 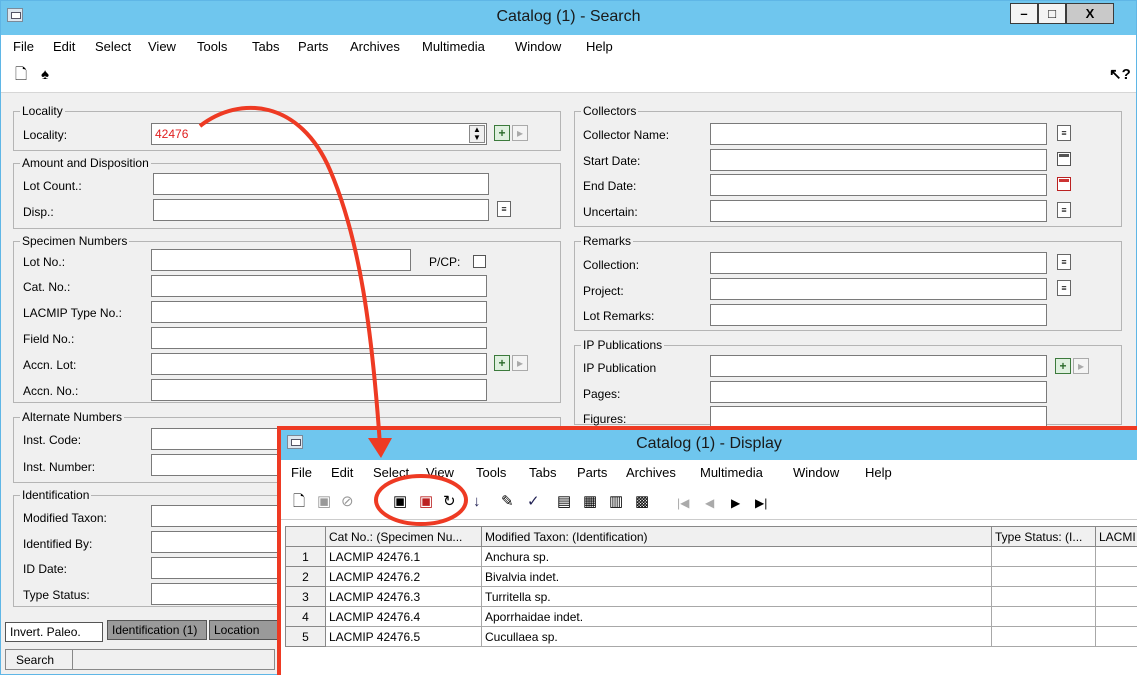 I want to click on accn-no-field, so click(x=319, y=390).